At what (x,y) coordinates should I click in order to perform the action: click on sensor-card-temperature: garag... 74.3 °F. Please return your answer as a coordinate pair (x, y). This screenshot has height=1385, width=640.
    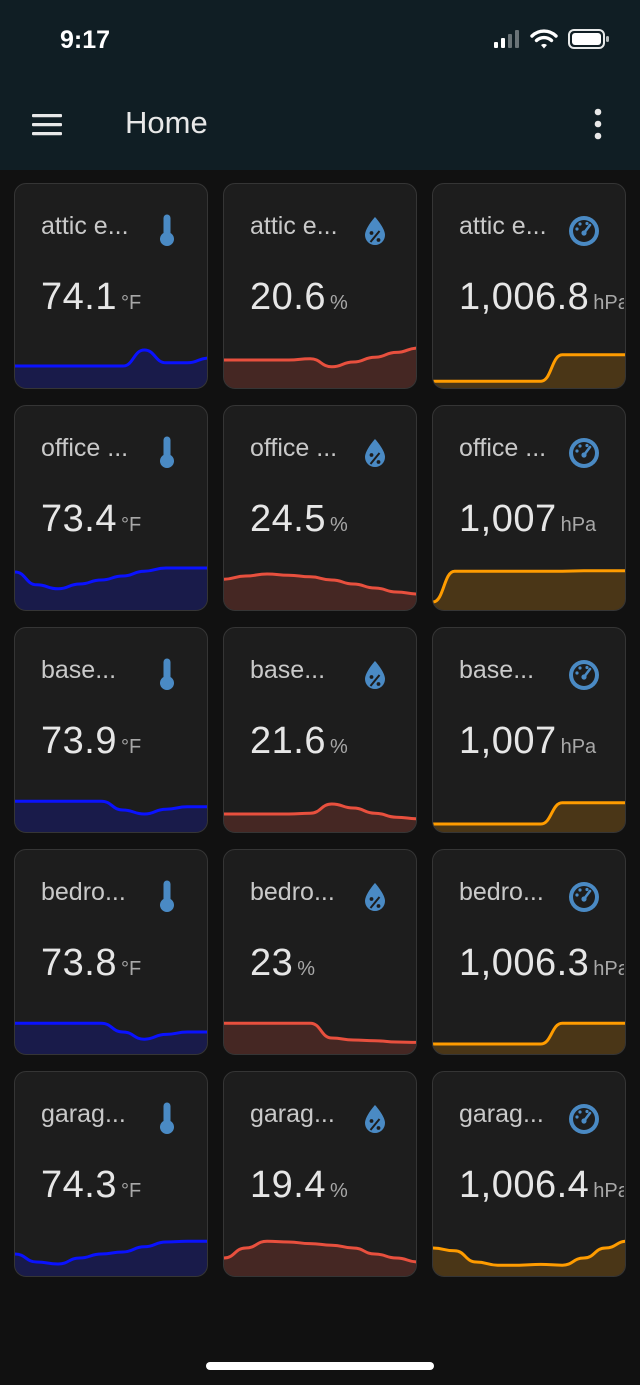
    Looking at the image, I should click on (111, 1174).